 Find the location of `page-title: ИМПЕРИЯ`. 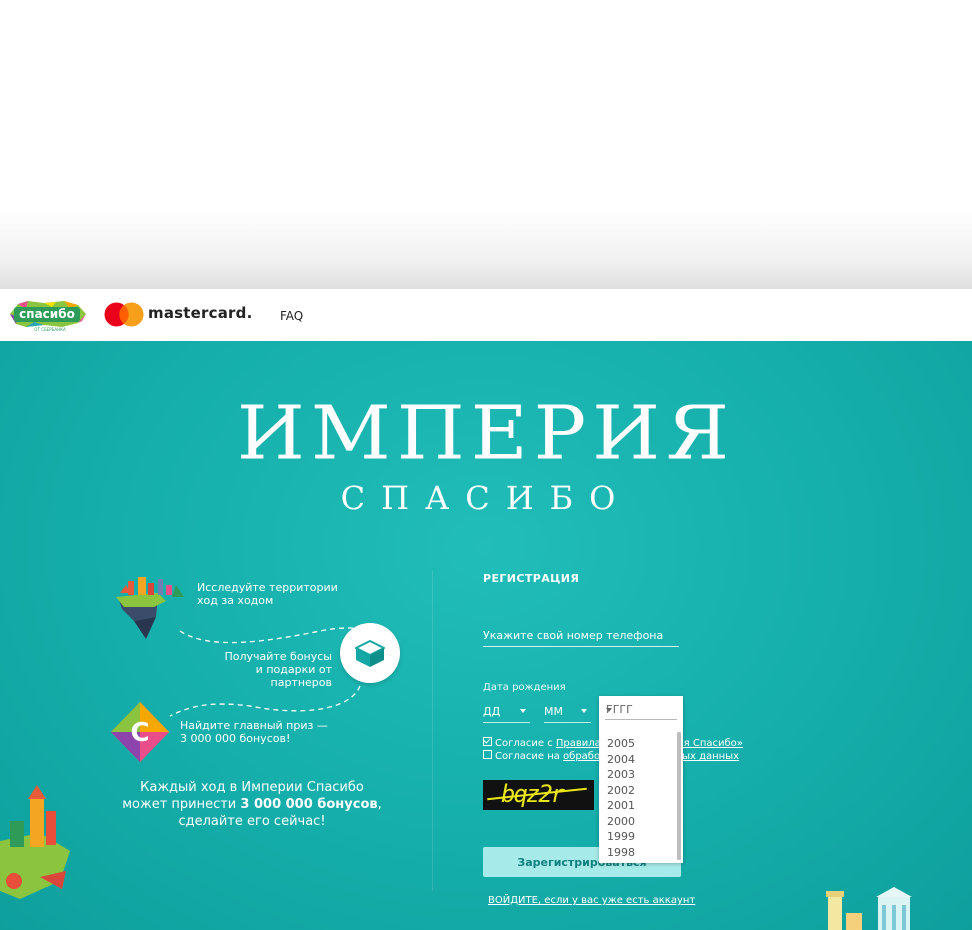

page-title: ИМПЕРИЯ is located at coordinates (486, 434).